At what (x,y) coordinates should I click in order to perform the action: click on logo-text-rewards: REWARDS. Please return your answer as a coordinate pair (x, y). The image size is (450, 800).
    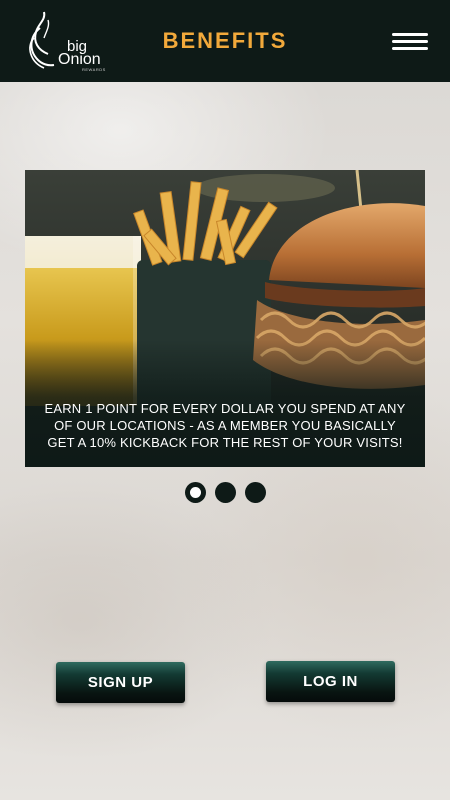
    Looking at the image, I should click on (94, 69).